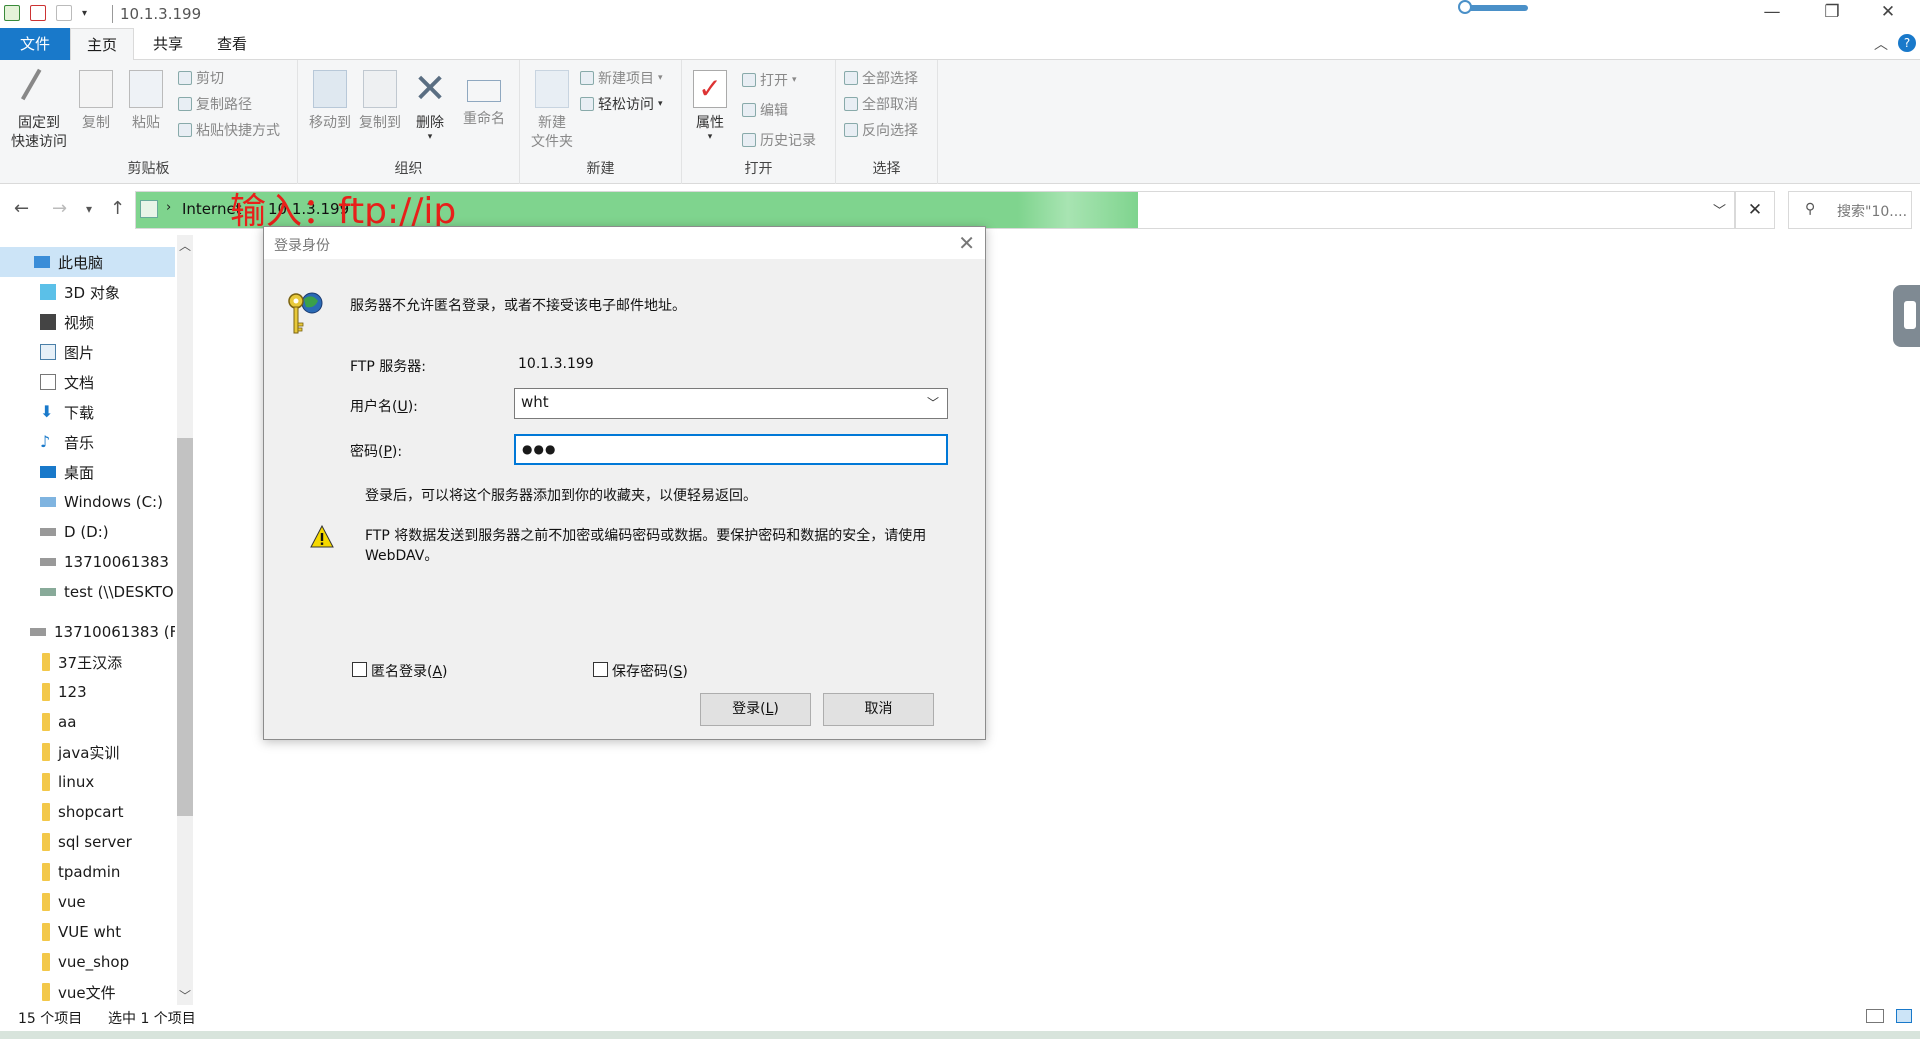 The height and width of the screenshot is (1039, 1920). What do you see at coordinates (39, 109) in the screenshot?
I see `pin-quick-access-button: 固定到 快速访问` at bounding box center [39, 109].